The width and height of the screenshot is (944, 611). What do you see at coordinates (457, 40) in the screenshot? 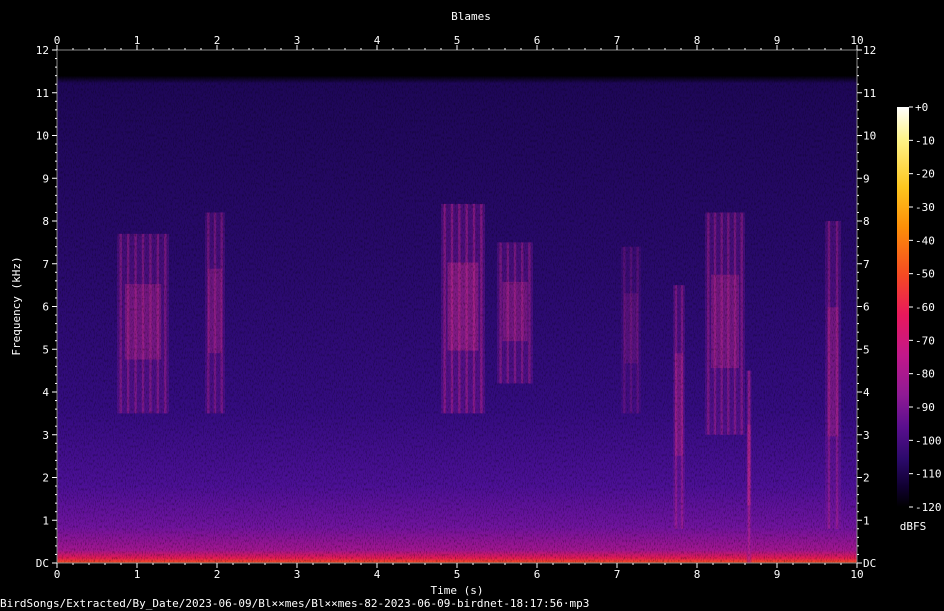
I see `x-tick-label-top: 5` at bounding box center [457, 40].